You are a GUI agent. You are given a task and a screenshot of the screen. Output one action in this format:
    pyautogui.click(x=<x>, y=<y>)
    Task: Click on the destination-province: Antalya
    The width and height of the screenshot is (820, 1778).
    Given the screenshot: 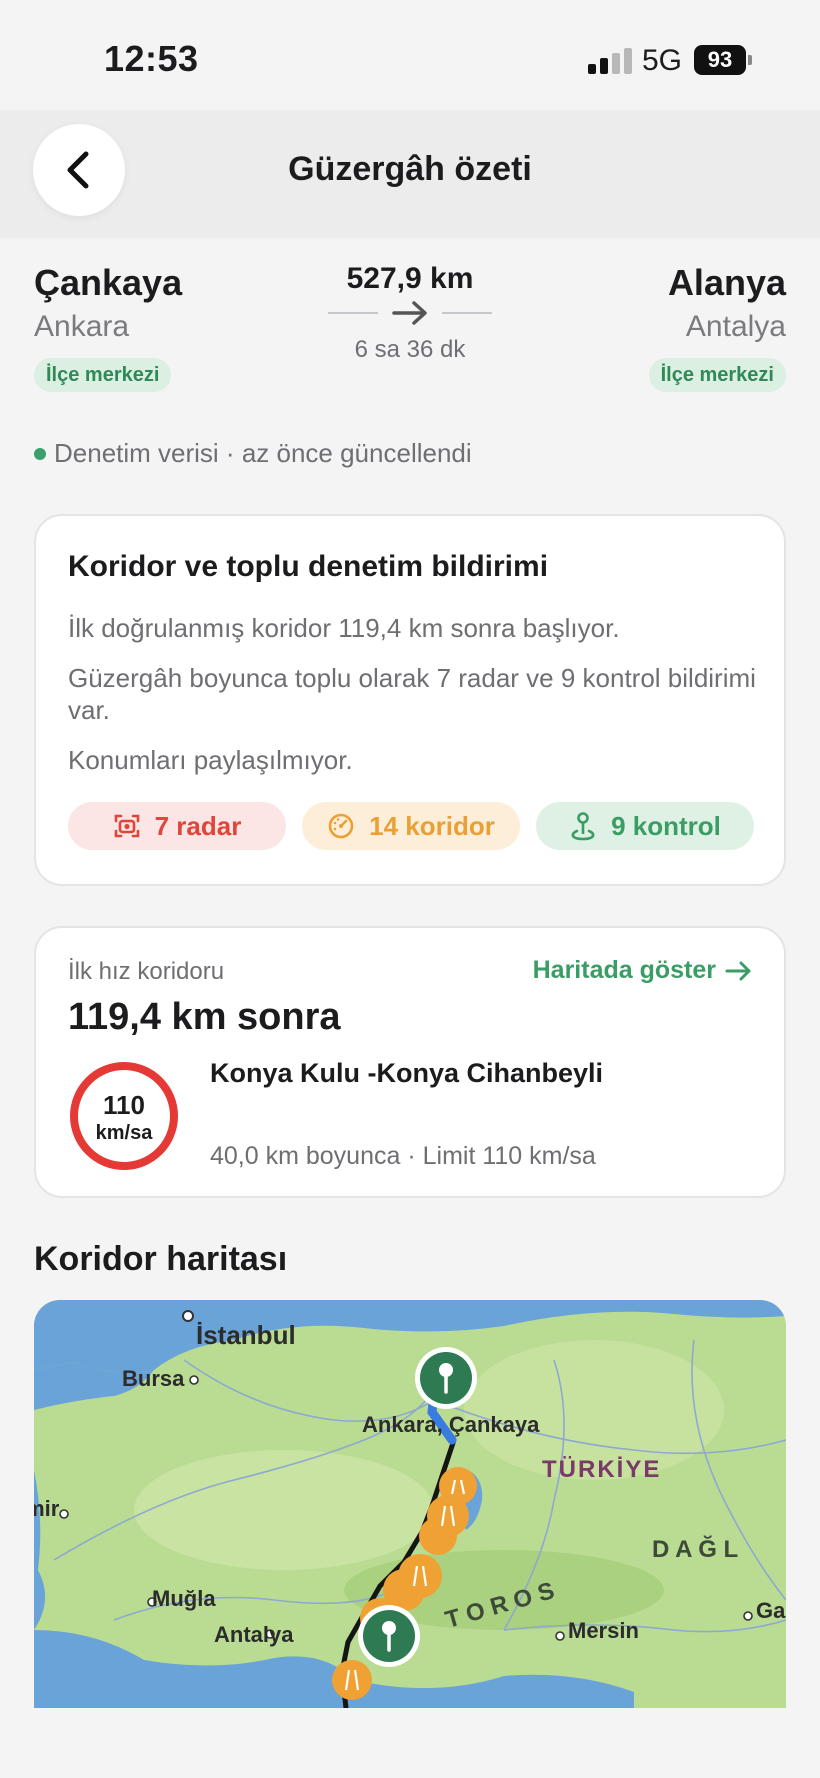 What is the action you would take?
    pyautogui.click(x=735, y=326)
    